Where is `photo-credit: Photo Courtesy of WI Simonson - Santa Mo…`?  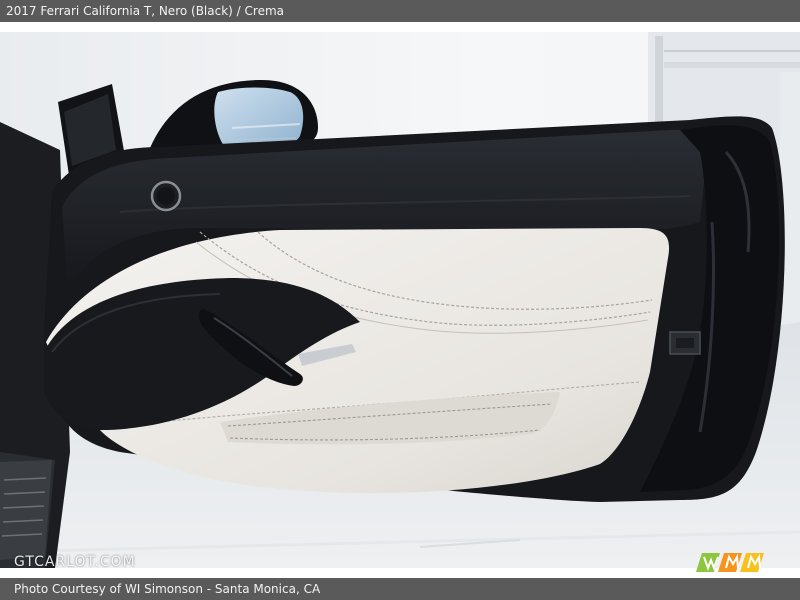
photo-credit: Photo Courtesy of WI Simonson - Santa Mo… is located at coordinates (167, 589).